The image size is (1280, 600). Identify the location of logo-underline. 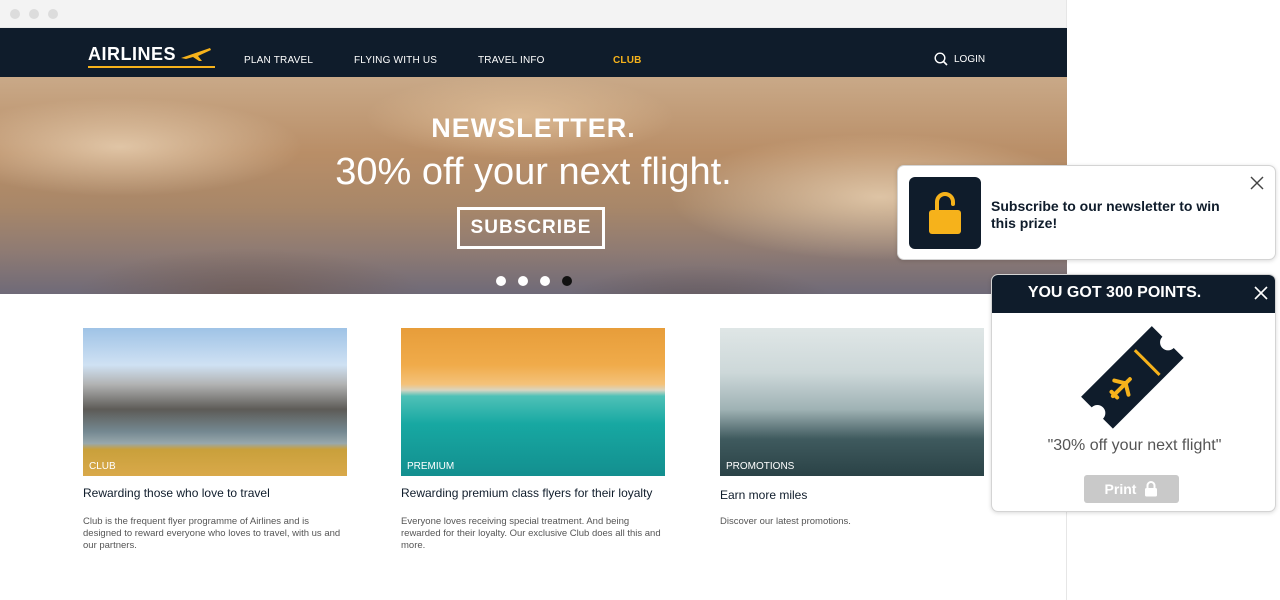
(151, 67).